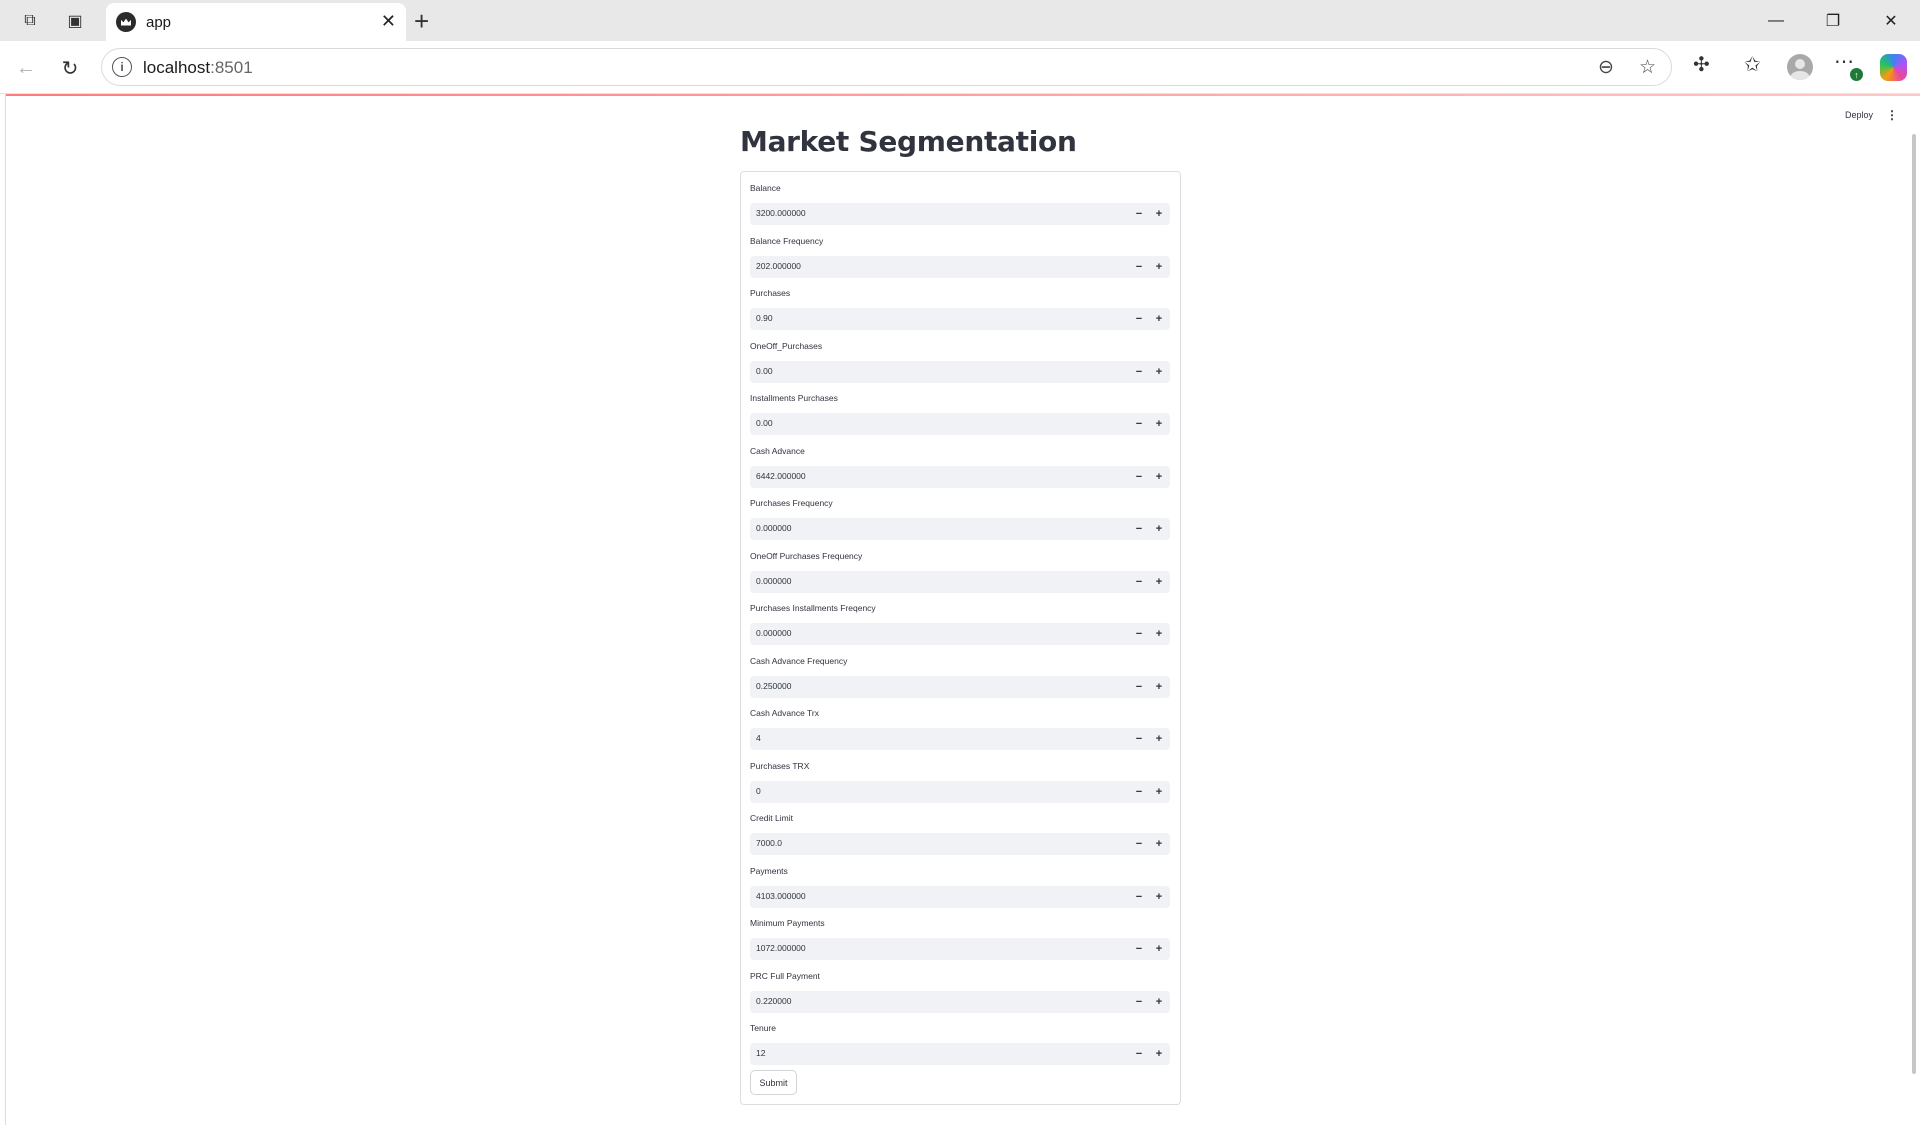  I want to click on field-label: Balance Frequency, so click(787, 240).